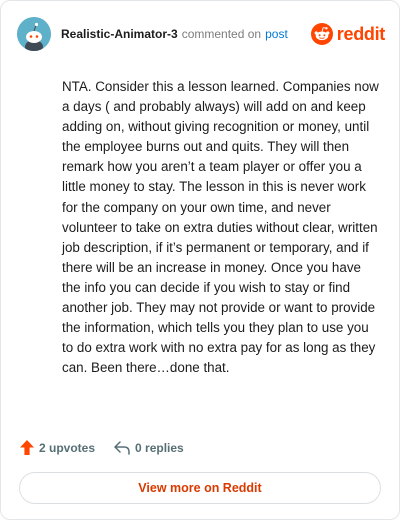  Describe the element at coordinates (27, 447) in the screenshot. I see `upvote-arrow-icon` at that location.